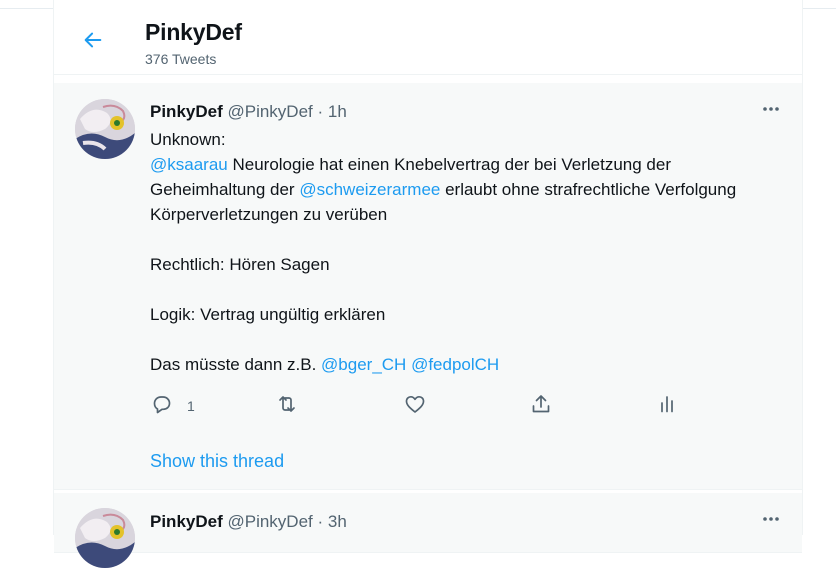  I want to click on heart-icon, so click(415, 406).